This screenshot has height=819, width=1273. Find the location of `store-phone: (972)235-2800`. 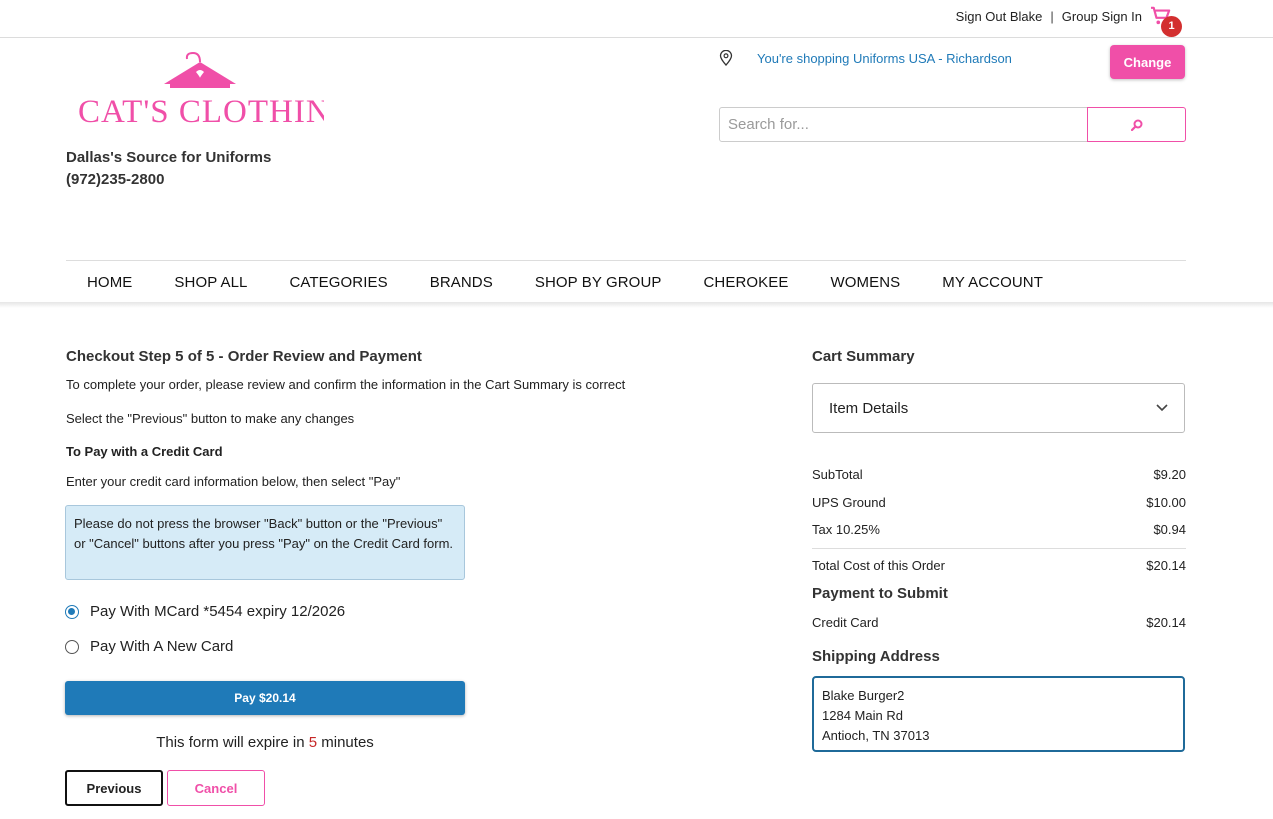

store-phone: (972)235-2800 is located at coordinates (115, 179).